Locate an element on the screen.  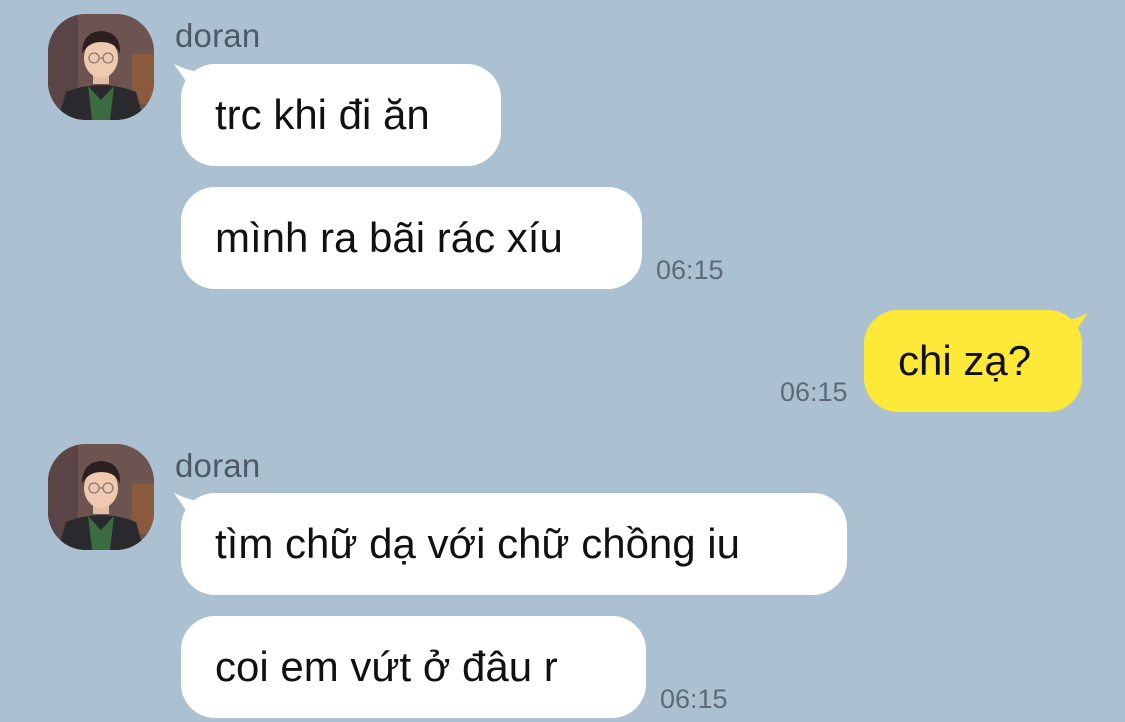
message-bubble: tìm chữ dạ với chữ chồng iu is located at coordinates (514, 544).